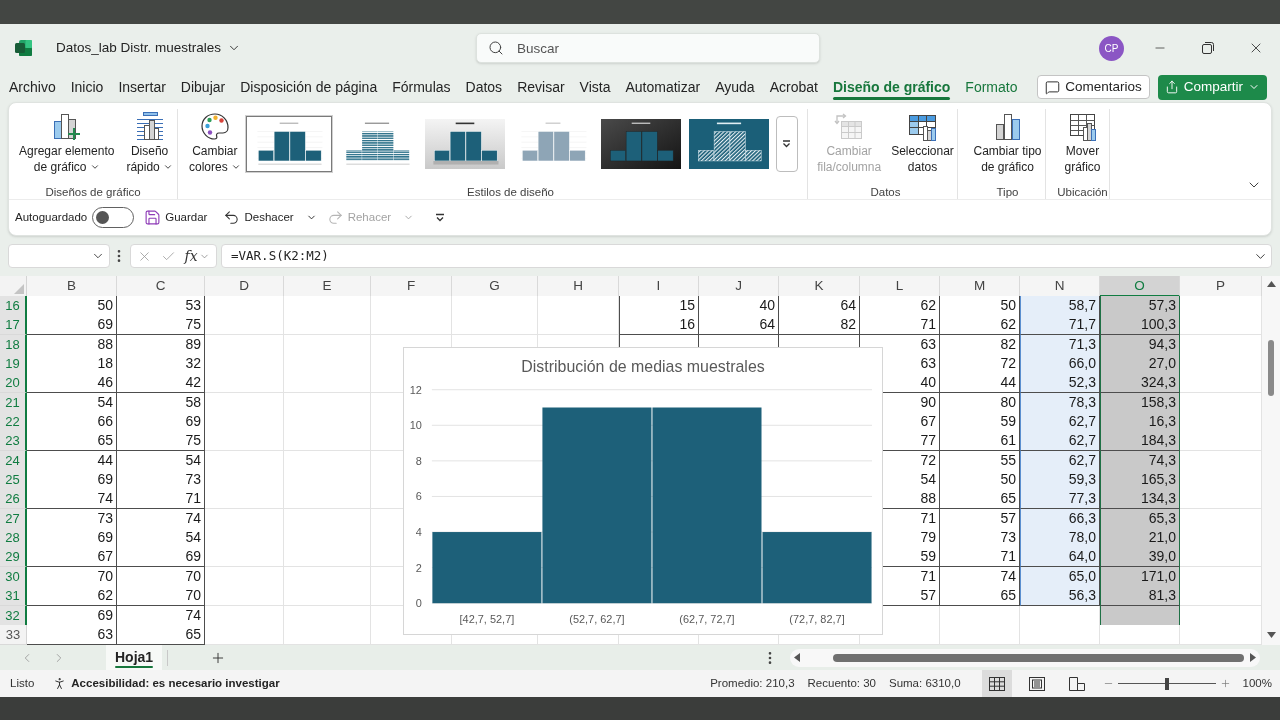  Describe the element at coordinates (1082, 142) in the screenshot. I see `ribbon-command: Mover gráfico` at that location.